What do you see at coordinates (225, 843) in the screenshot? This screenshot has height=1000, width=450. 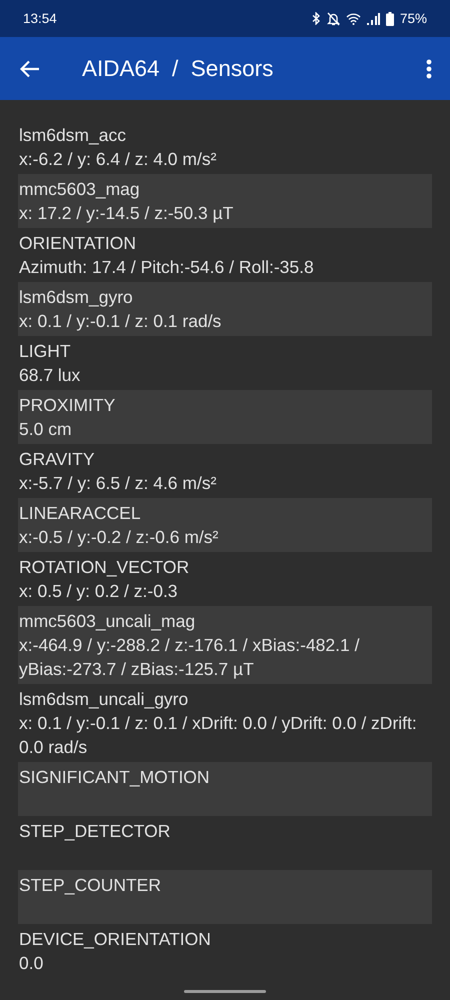 I see `sensor-row: STEP_DETECTOR` at bounding box center [225, 843].